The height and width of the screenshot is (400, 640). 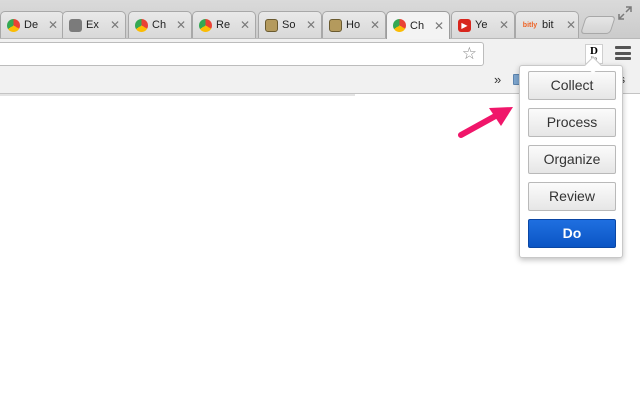 What do you see at coordinates (625, 13) in the screenshot?
I see `restore-window-icon` at bounding box center [625, 13].